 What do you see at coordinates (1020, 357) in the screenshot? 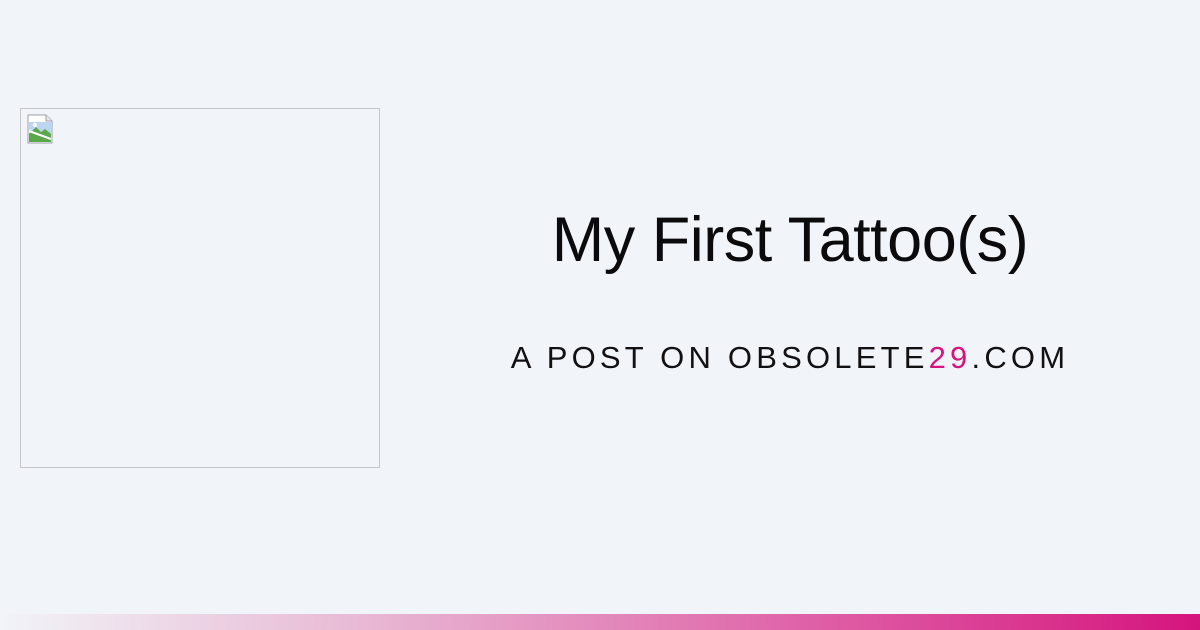
I see `subtitle-suffix: .COM` at bounding box center [1020, 357].